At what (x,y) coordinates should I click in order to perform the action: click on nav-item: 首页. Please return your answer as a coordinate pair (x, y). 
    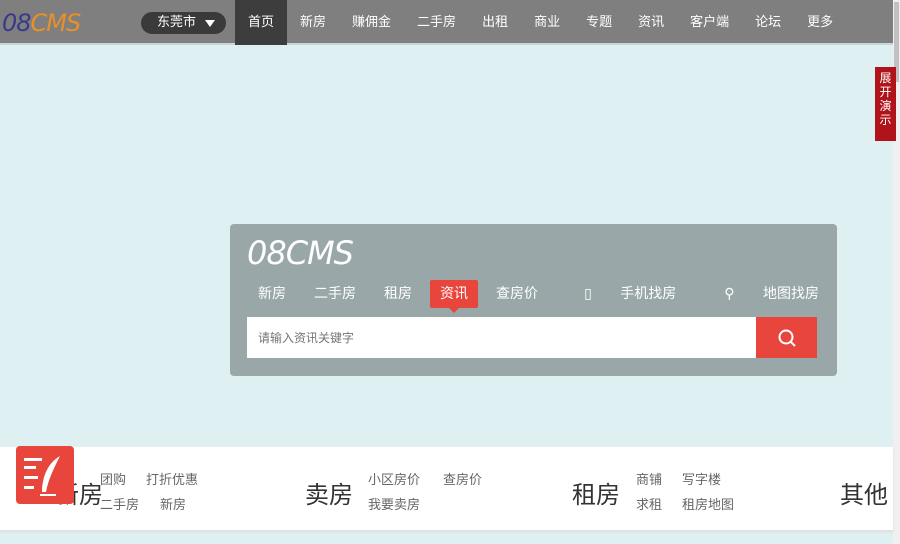
    Looking at the image, I should click on (261, 22).